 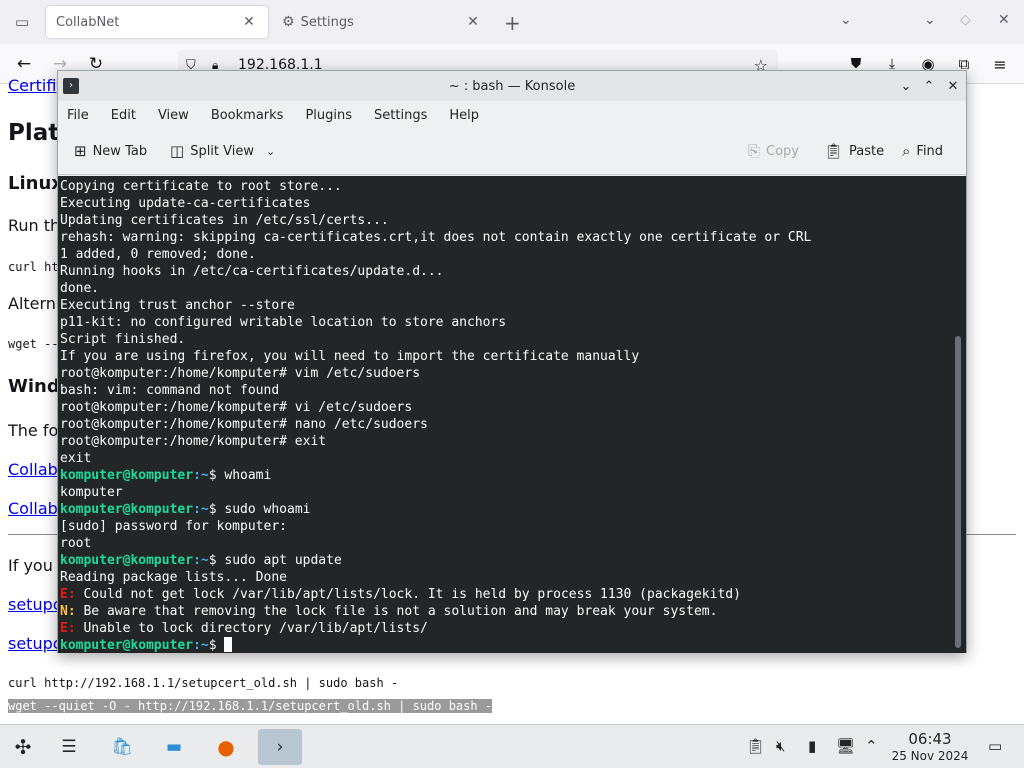 What do you see at coordinates (33, 267) in the screenshot?
I see `curl-command-partial: curl ht` at bounding box center [33, 267].